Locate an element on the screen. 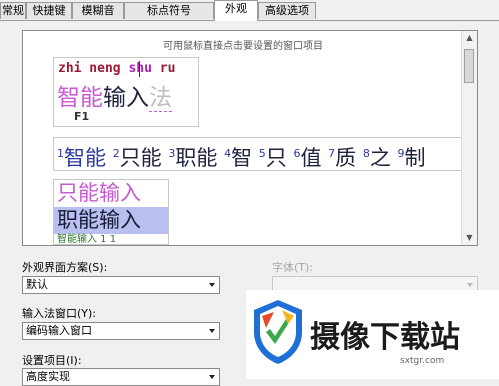  preview-scrollbar: ▲ ▼ is located at coordinates (469, 138).